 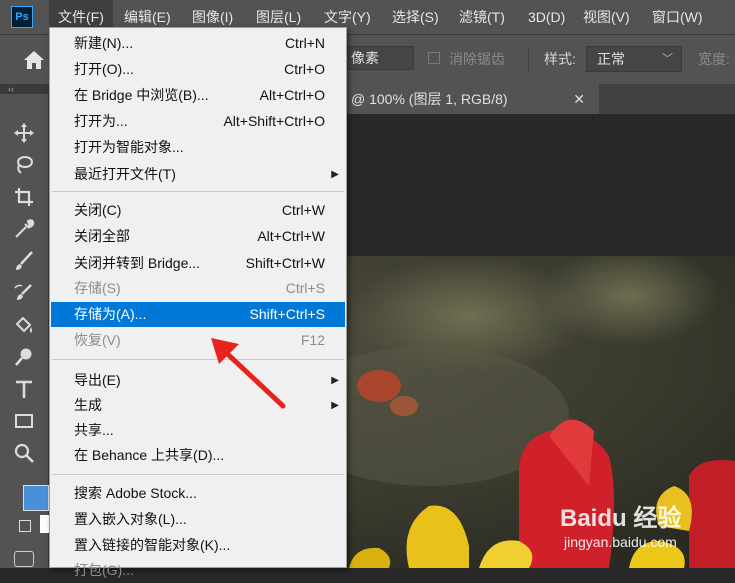 I want to click on baidu-logo: Baidu 经验, so click(x=621, y=518).